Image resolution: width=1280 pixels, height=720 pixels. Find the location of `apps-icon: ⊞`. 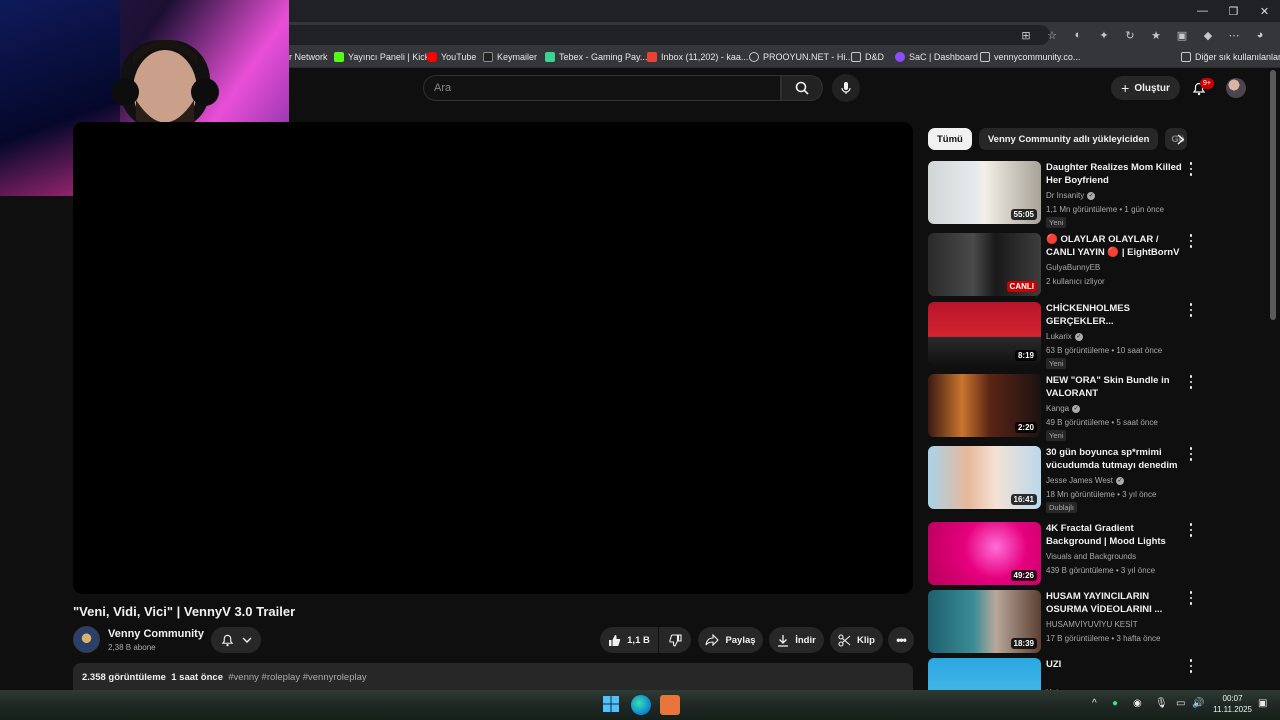

apps-icon: ⊞ is located at coordinates (1026, 35).